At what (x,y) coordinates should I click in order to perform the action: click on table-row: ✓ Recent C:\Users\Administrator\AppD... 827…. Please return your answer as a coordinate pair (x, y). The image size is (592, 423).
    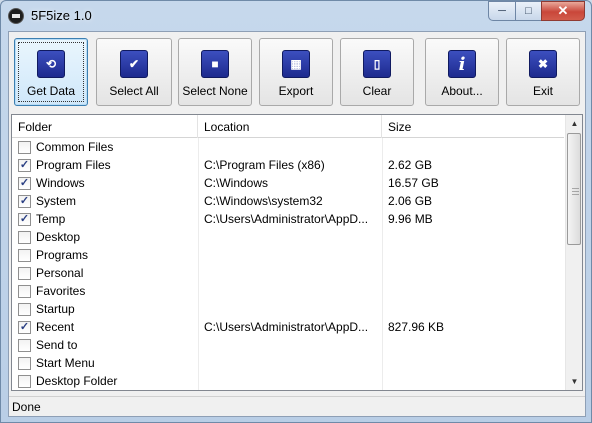
    Looking at the image, I should click on (288, 327).